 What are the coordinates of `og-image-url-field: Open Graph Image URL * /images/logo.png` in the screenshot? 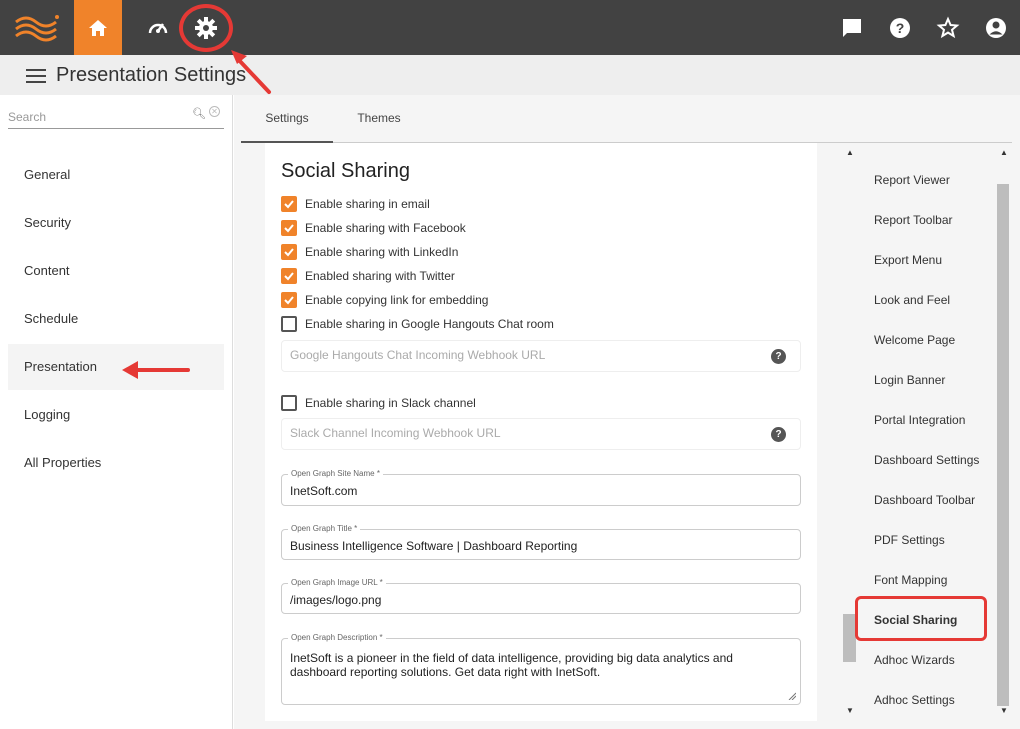 It's located at (541, 596).